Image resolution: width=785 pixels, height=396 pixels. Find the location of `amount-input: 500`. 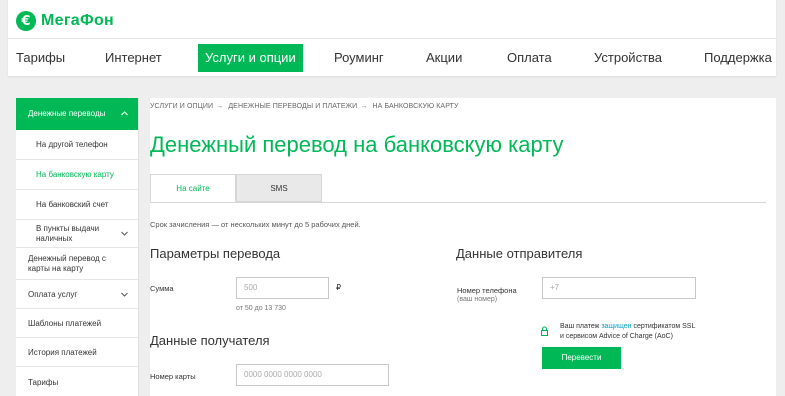

amount-input: 500 is located at coordinates (282, 288).